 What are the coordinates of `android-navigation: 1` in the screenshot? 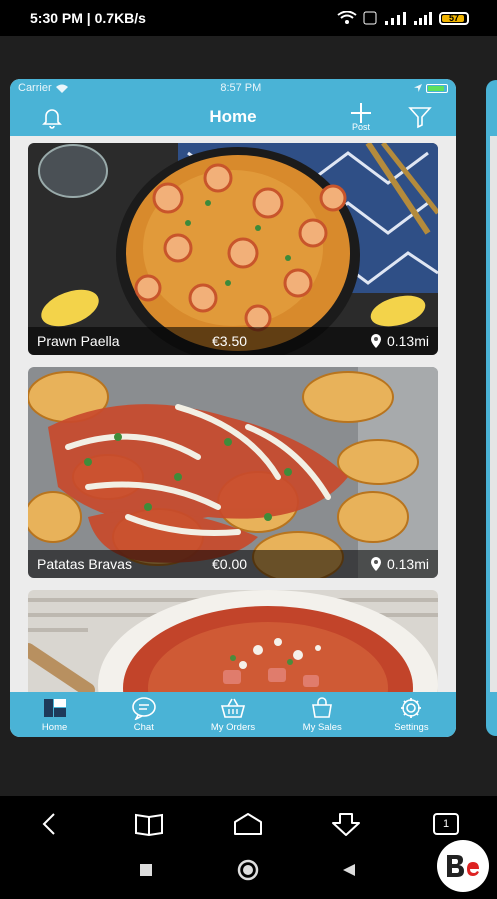 It's located at (248, 847).